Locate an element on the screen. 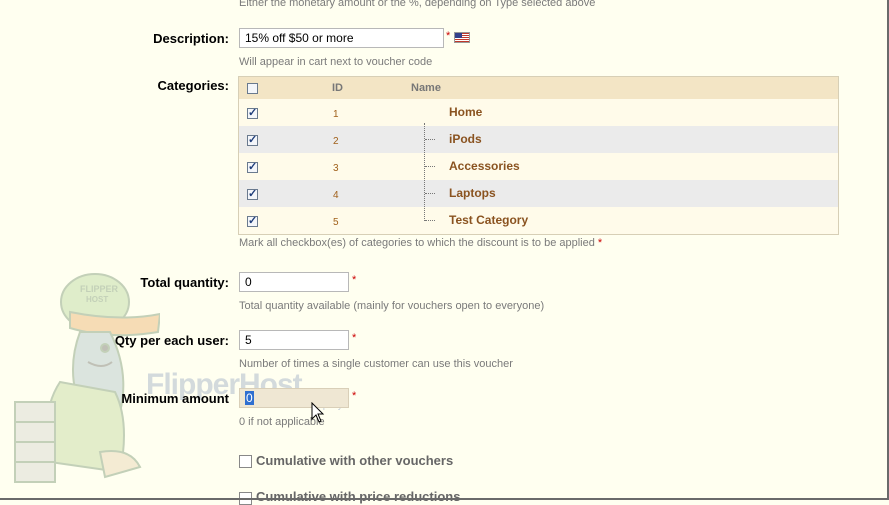  category-name: Home is located at coordinates (465, 112).